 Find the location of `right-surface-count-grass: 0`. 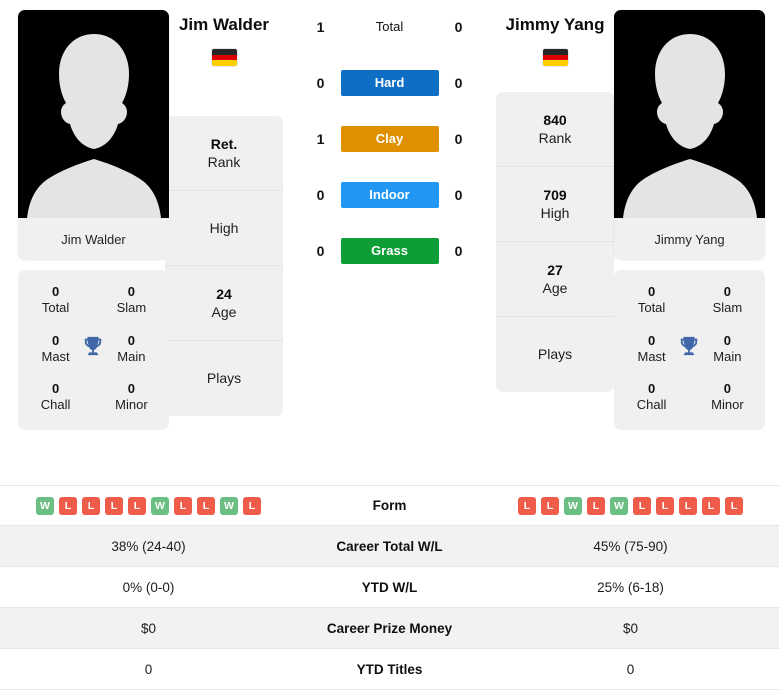

right-surface-count-grass: 0 is located at coordinates (458, 251).